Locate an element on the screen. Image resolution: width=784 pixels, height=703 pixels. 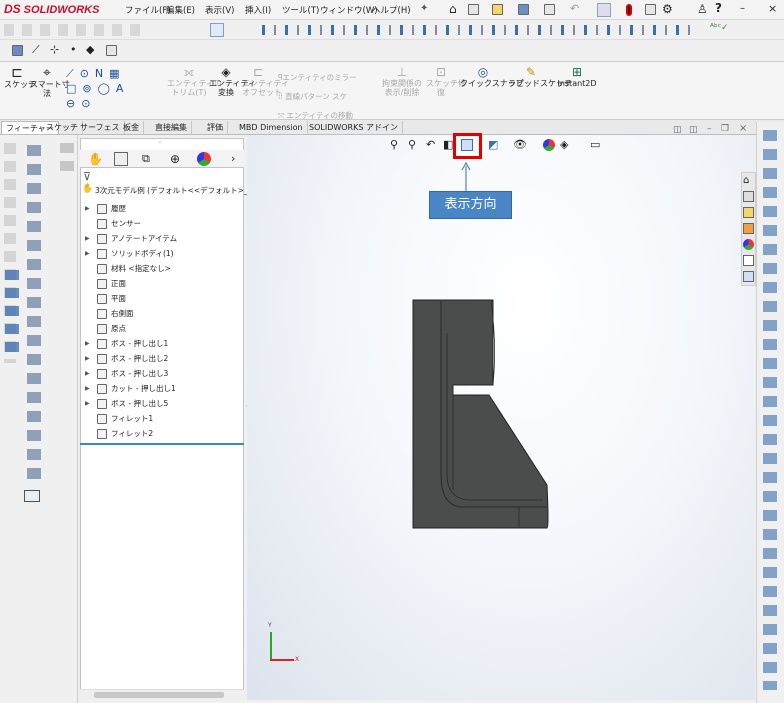
doc-restore-icon: ❐ is located at coordinates (725, 129).